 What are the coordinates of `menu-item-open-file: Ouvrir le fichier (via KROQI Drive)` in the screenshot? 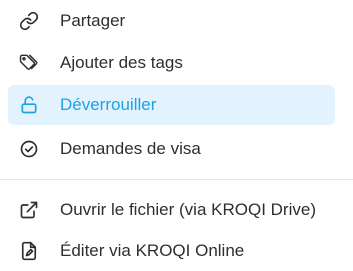 It's located at (171, 210).